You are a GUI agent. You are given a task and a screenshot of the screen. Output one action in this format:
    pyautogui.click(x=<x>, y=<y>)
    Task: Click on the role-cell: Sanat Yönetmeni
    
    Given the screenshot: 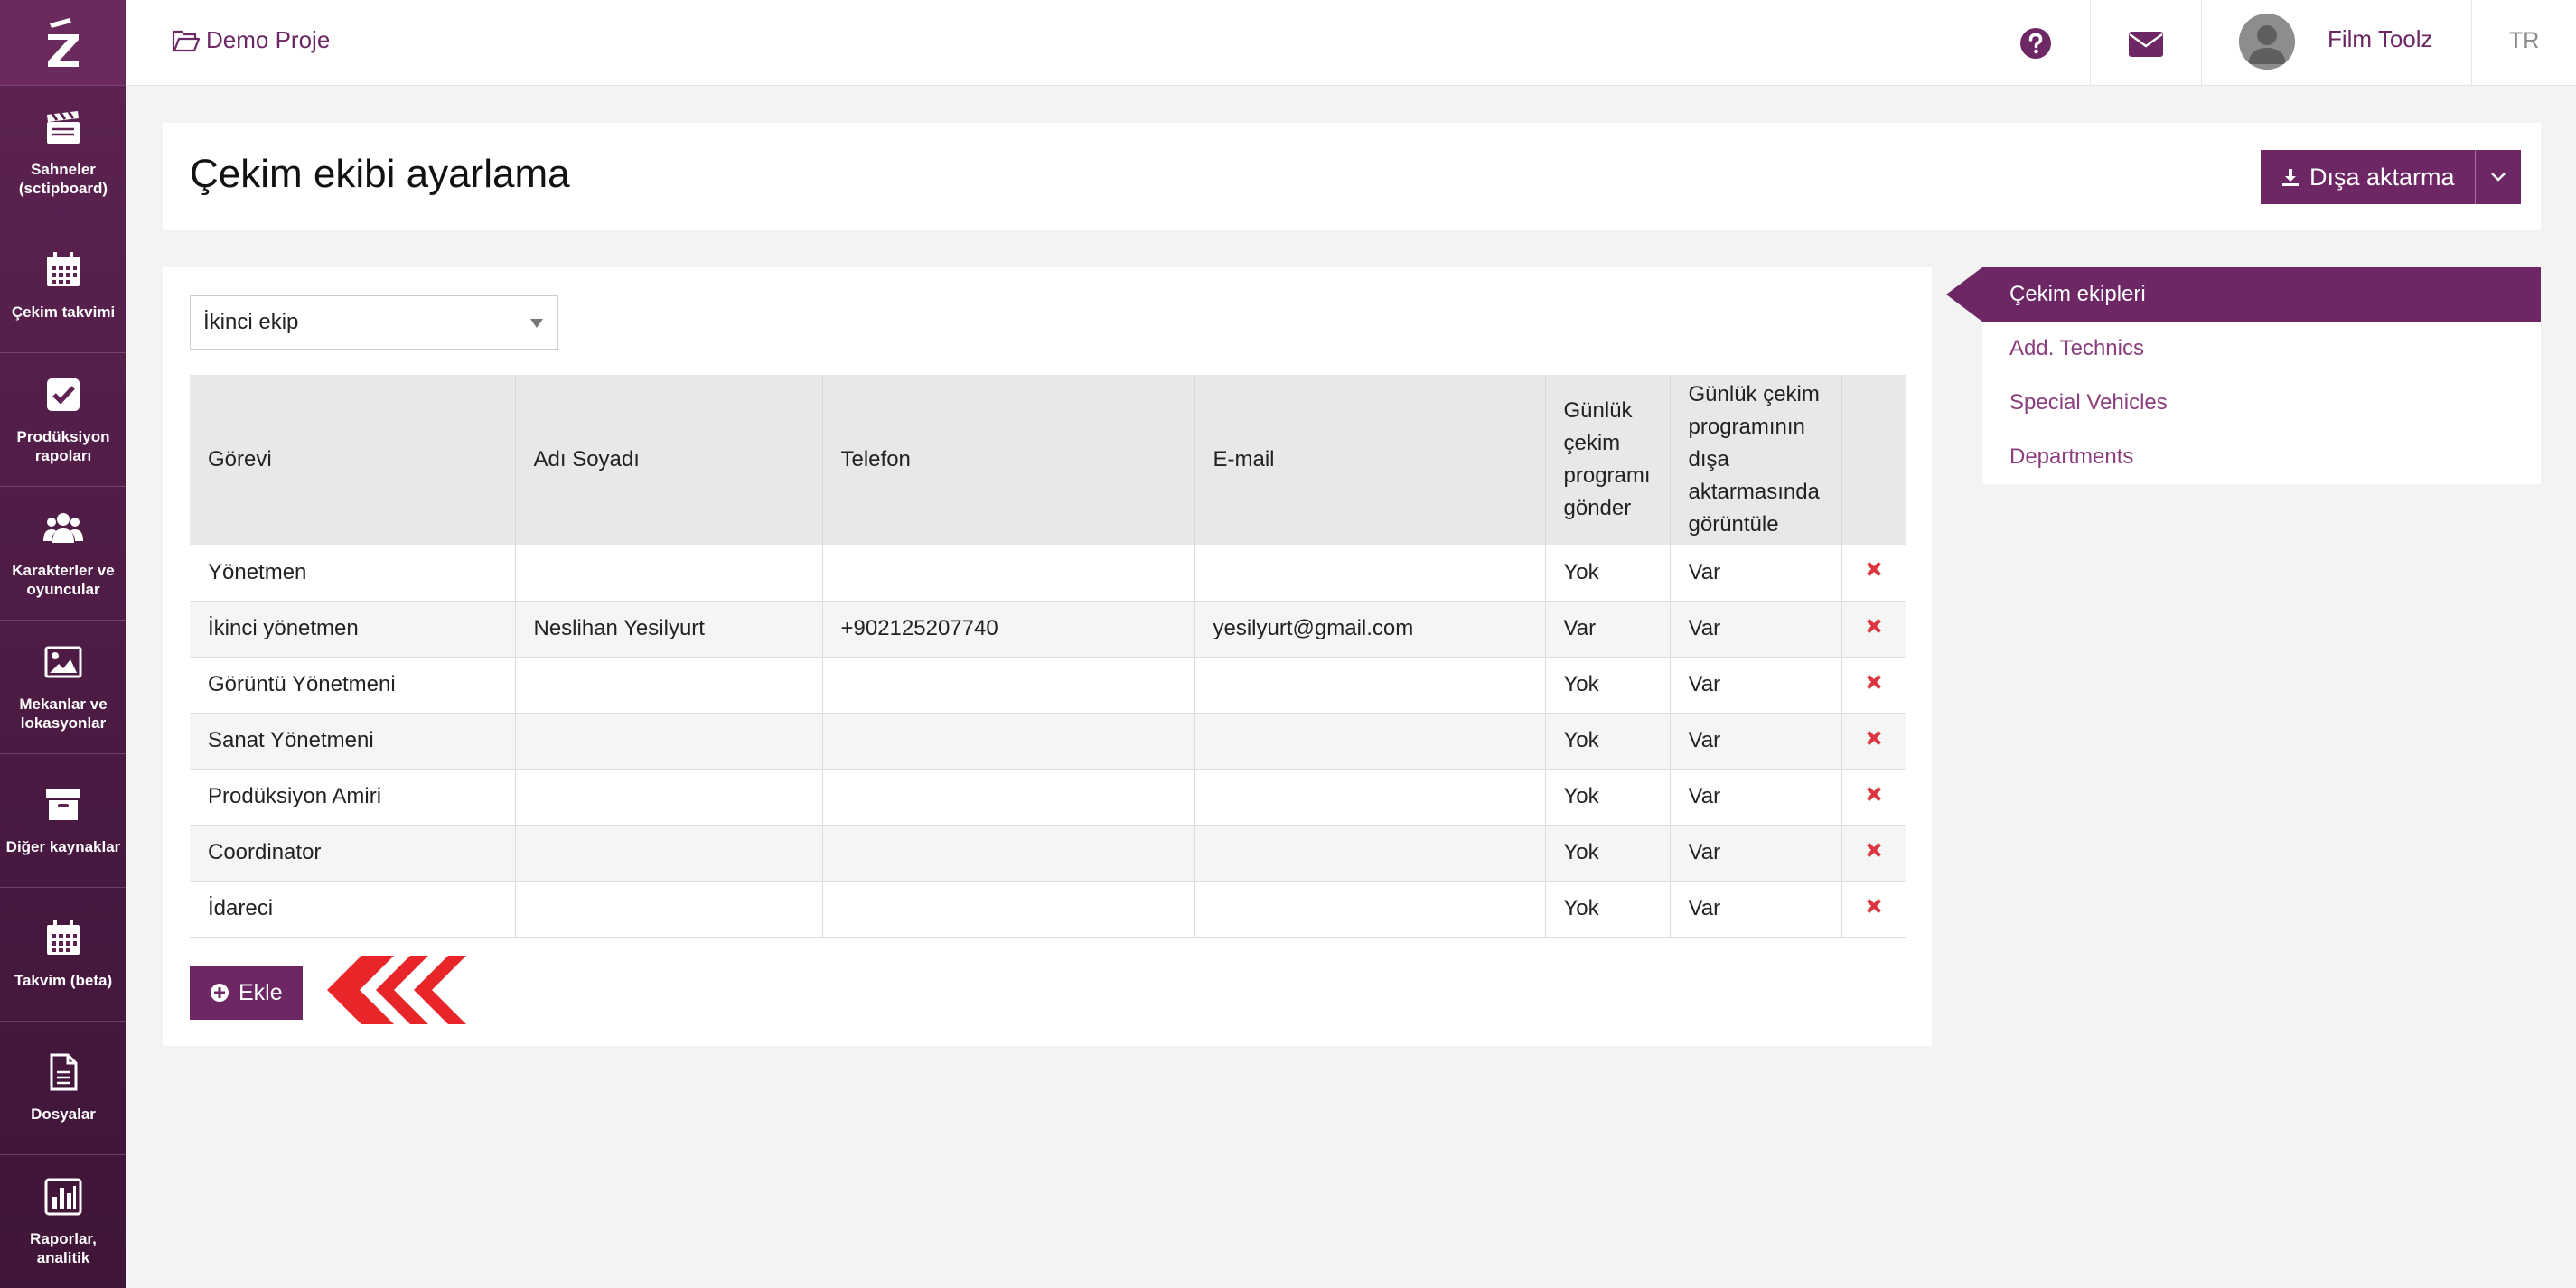 What is the action you would take?
    pyautogui.click(x=353, y=742)
    